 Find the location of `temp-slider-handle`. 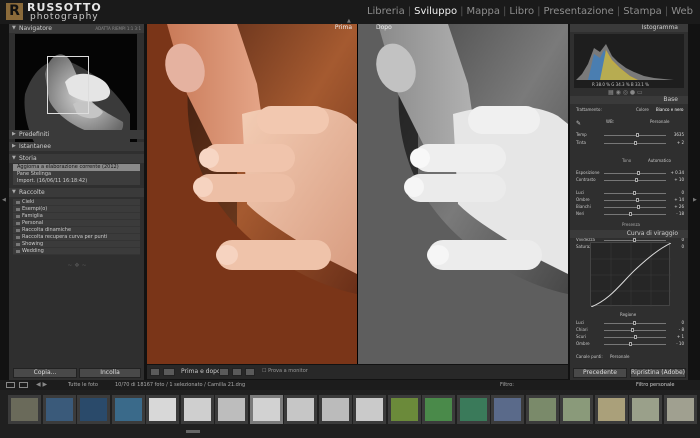

temp-slider-handle is located at coordinates (638, 135).